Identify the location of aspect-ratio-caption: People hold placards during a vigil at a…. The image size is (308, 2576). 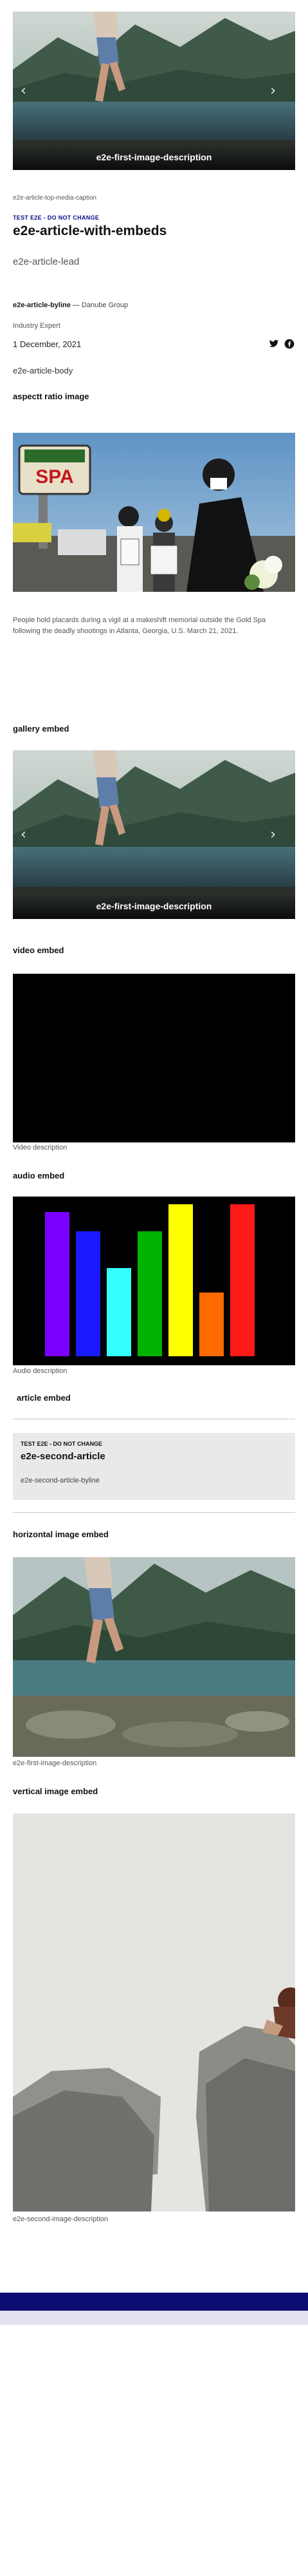
(139, 625).